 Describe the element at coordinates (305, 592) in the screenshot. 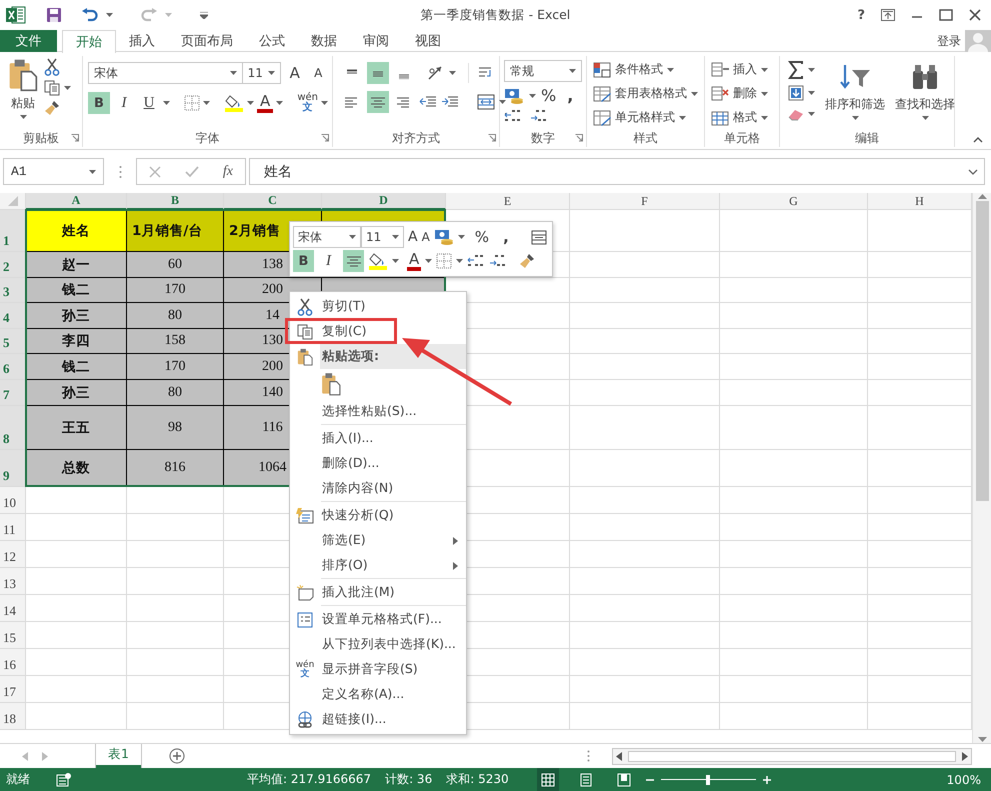

I see `comment-icon` at that location.